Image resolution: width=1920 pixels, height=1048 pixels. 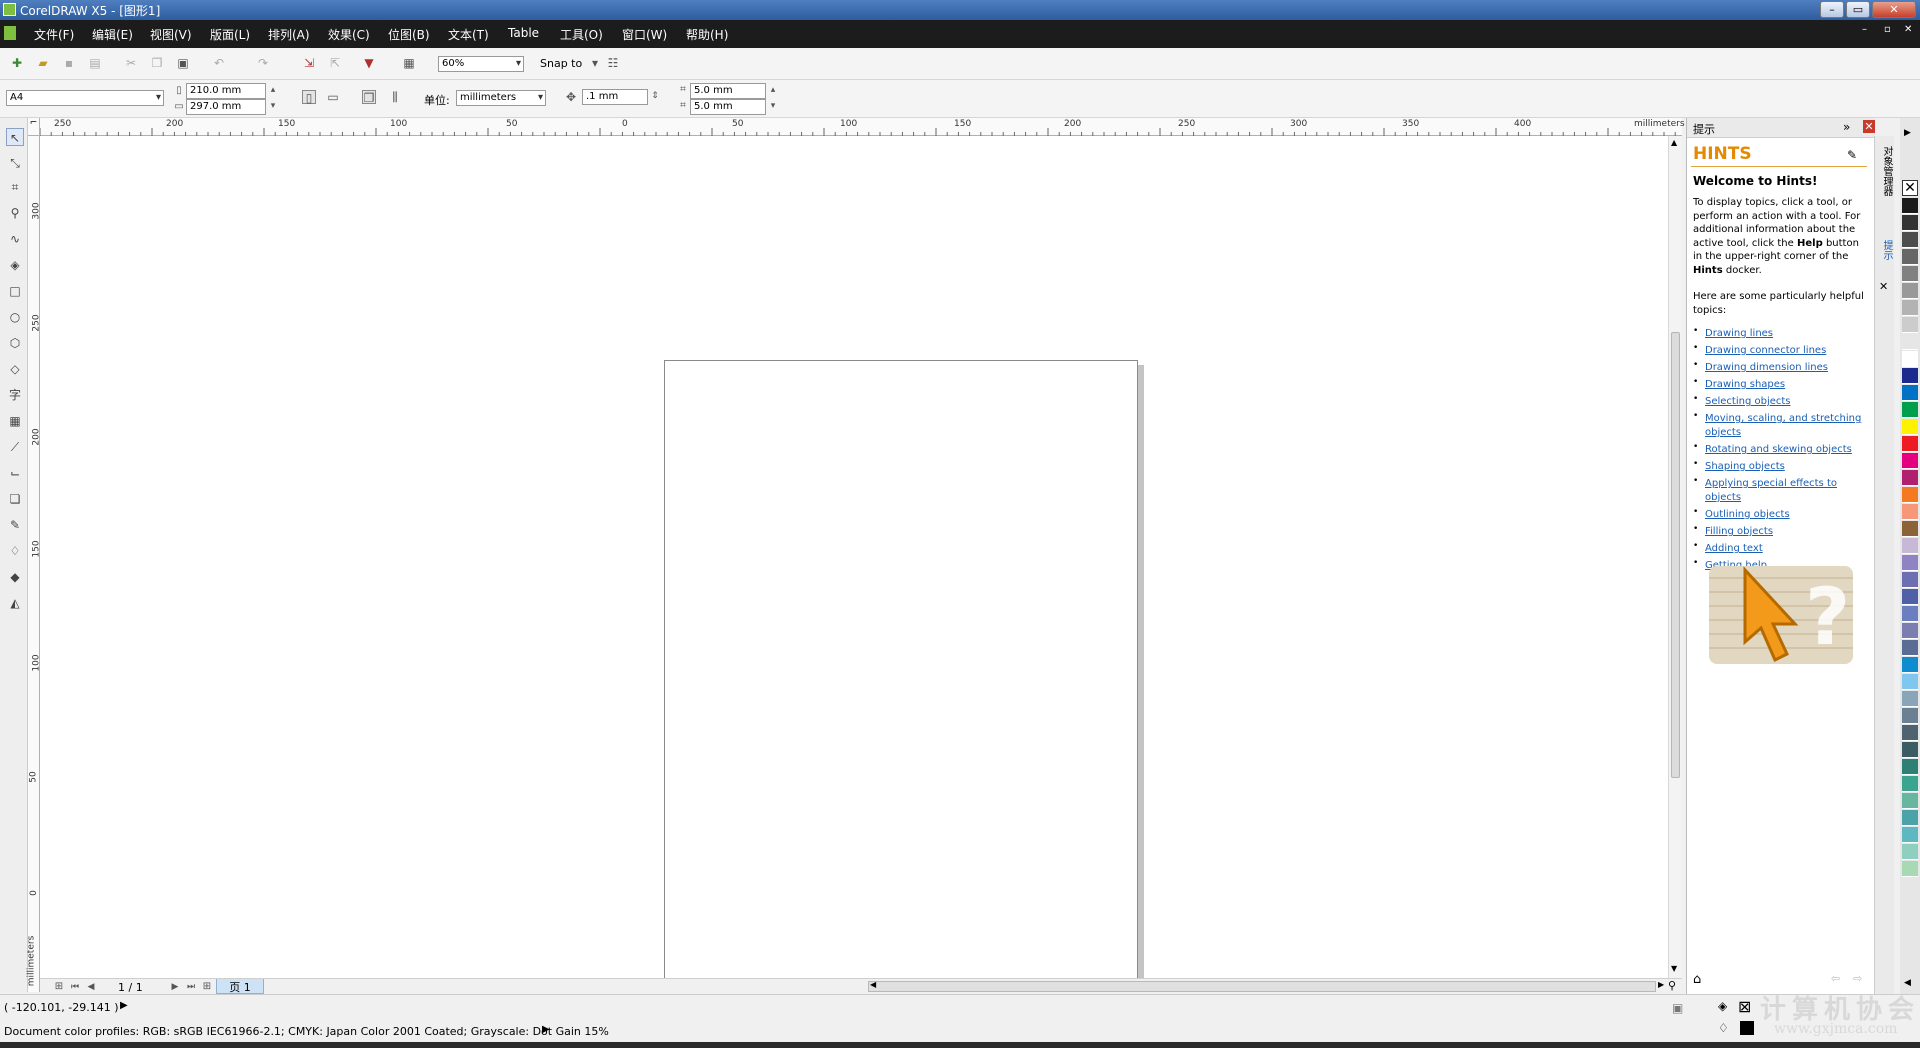 I want to click on all-pages-icon: ❐, so click(x=369, y=97).